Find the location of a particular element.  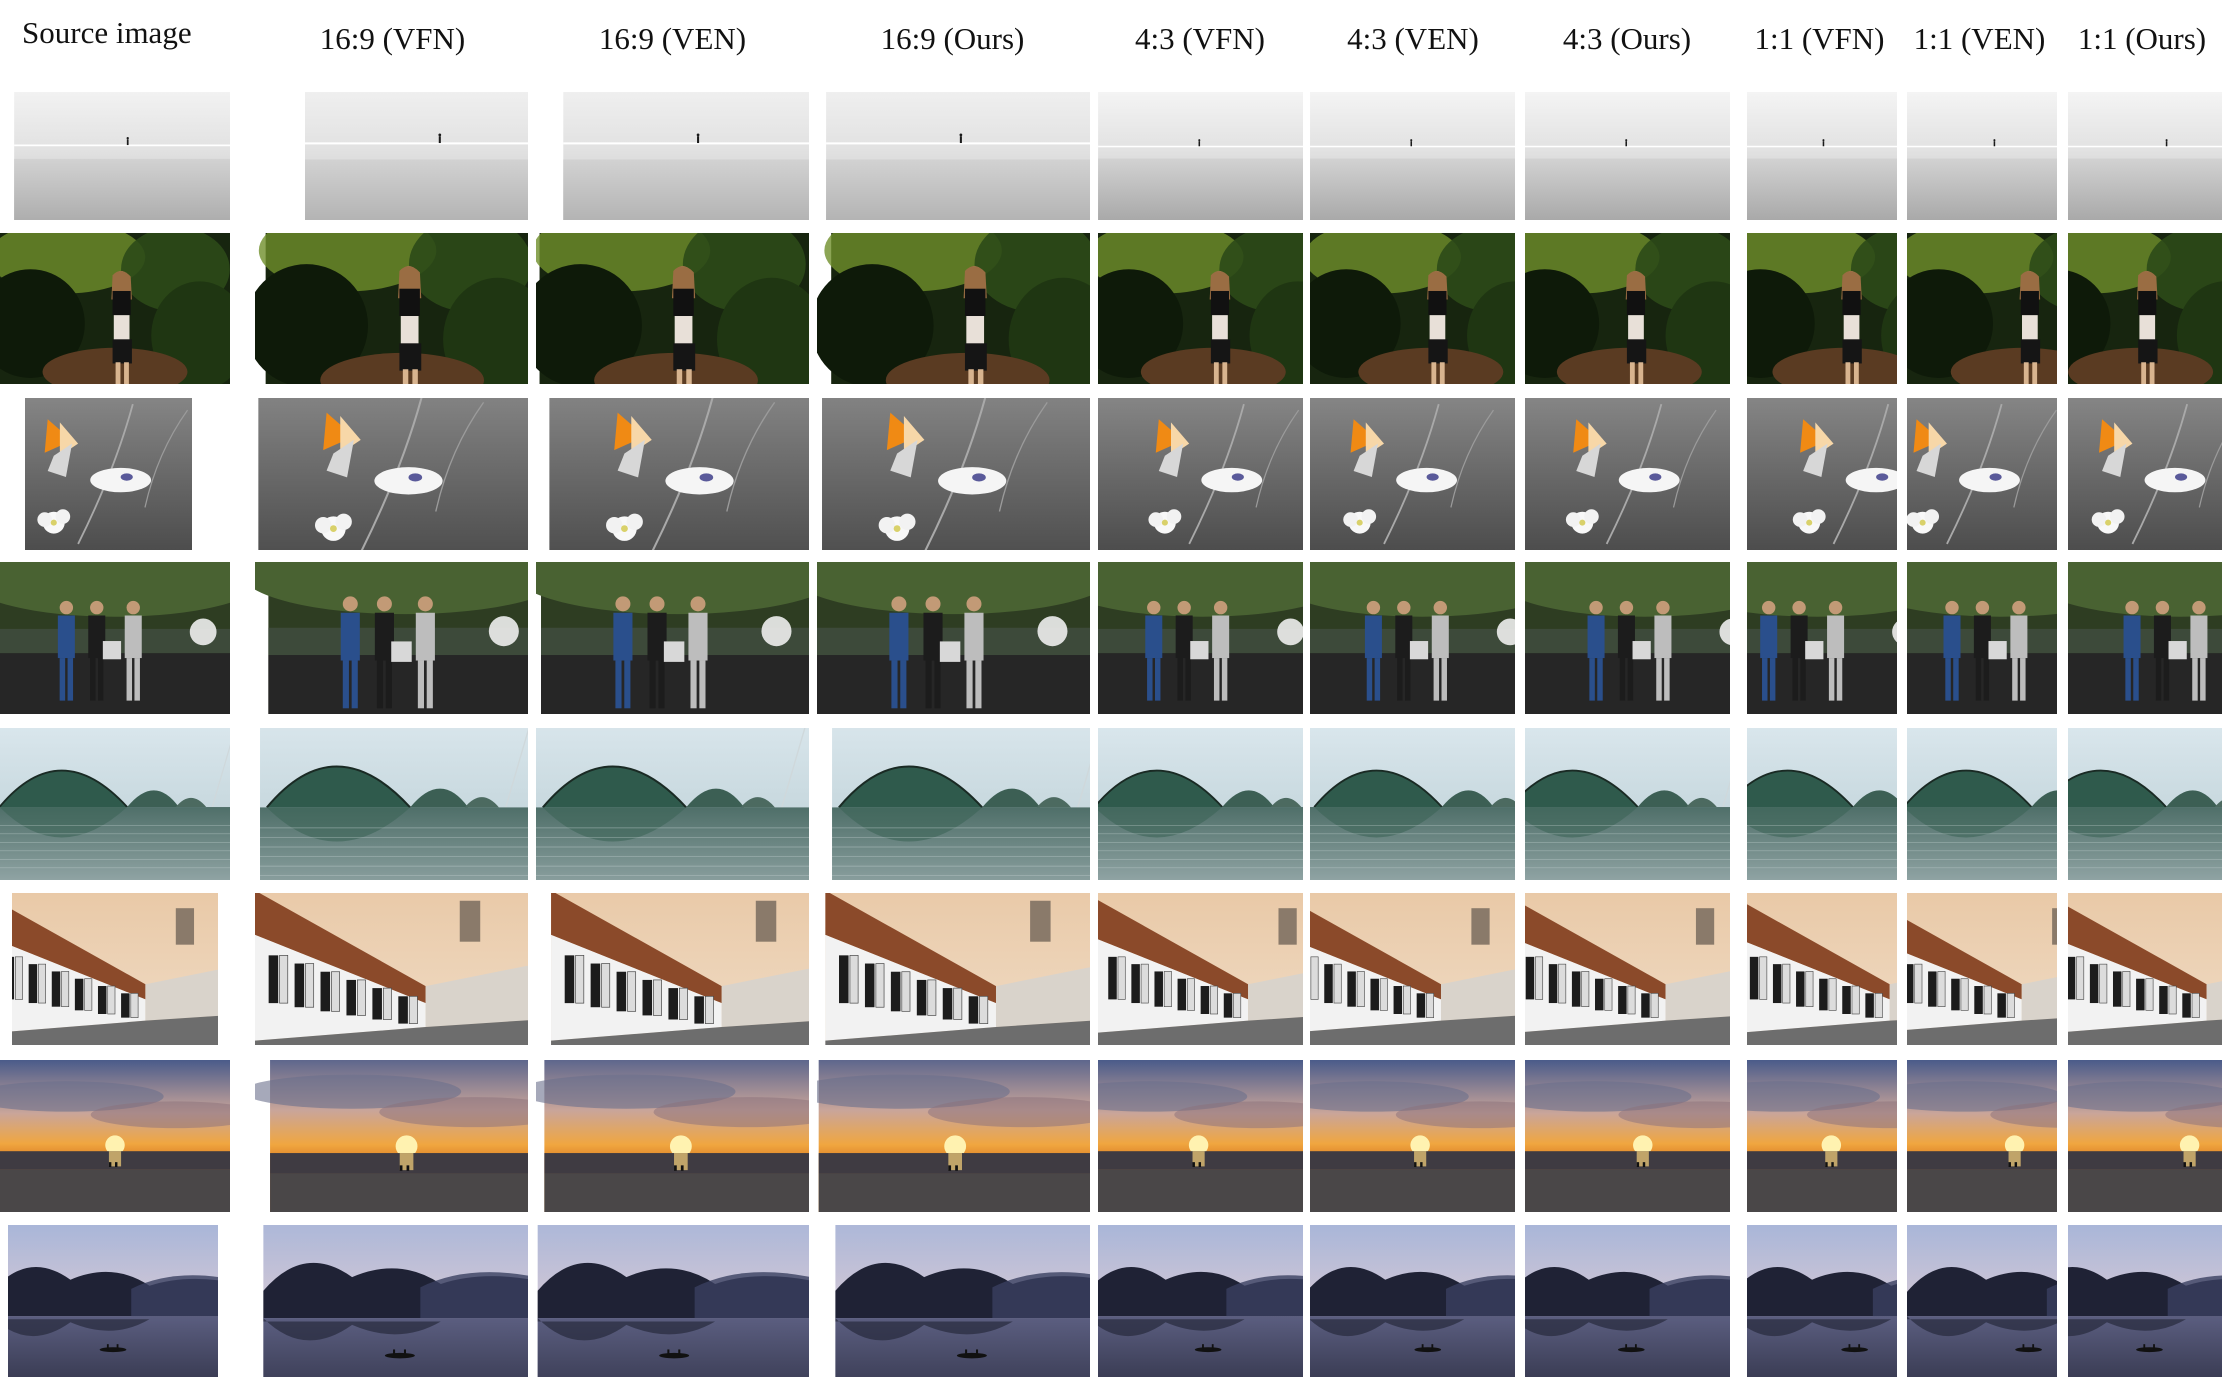

crop-16-9-ours-r3-picture is located at coordinates (956, 474).